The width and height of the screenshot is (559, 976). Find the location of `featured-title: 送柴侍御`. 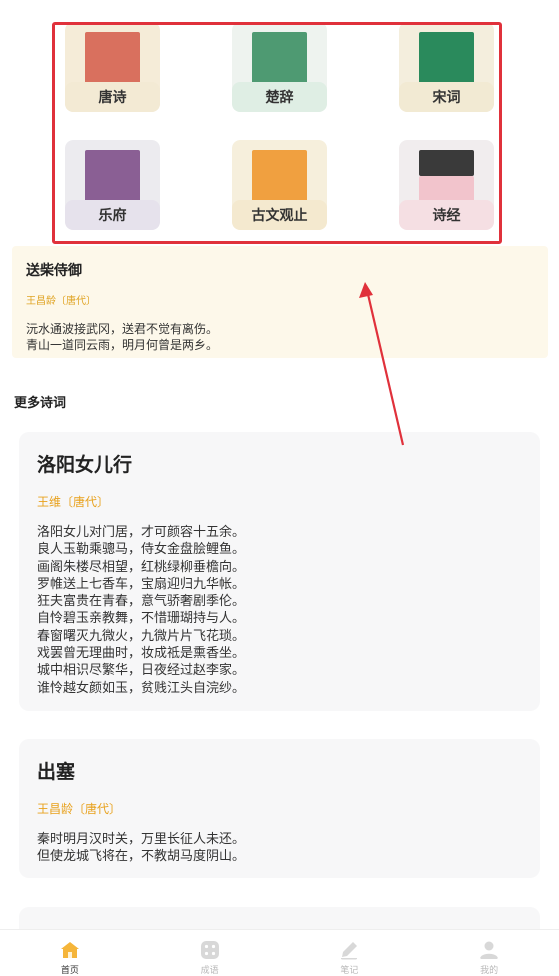

featured-title: 送柴侍御 is located at coordinates (54, 271).